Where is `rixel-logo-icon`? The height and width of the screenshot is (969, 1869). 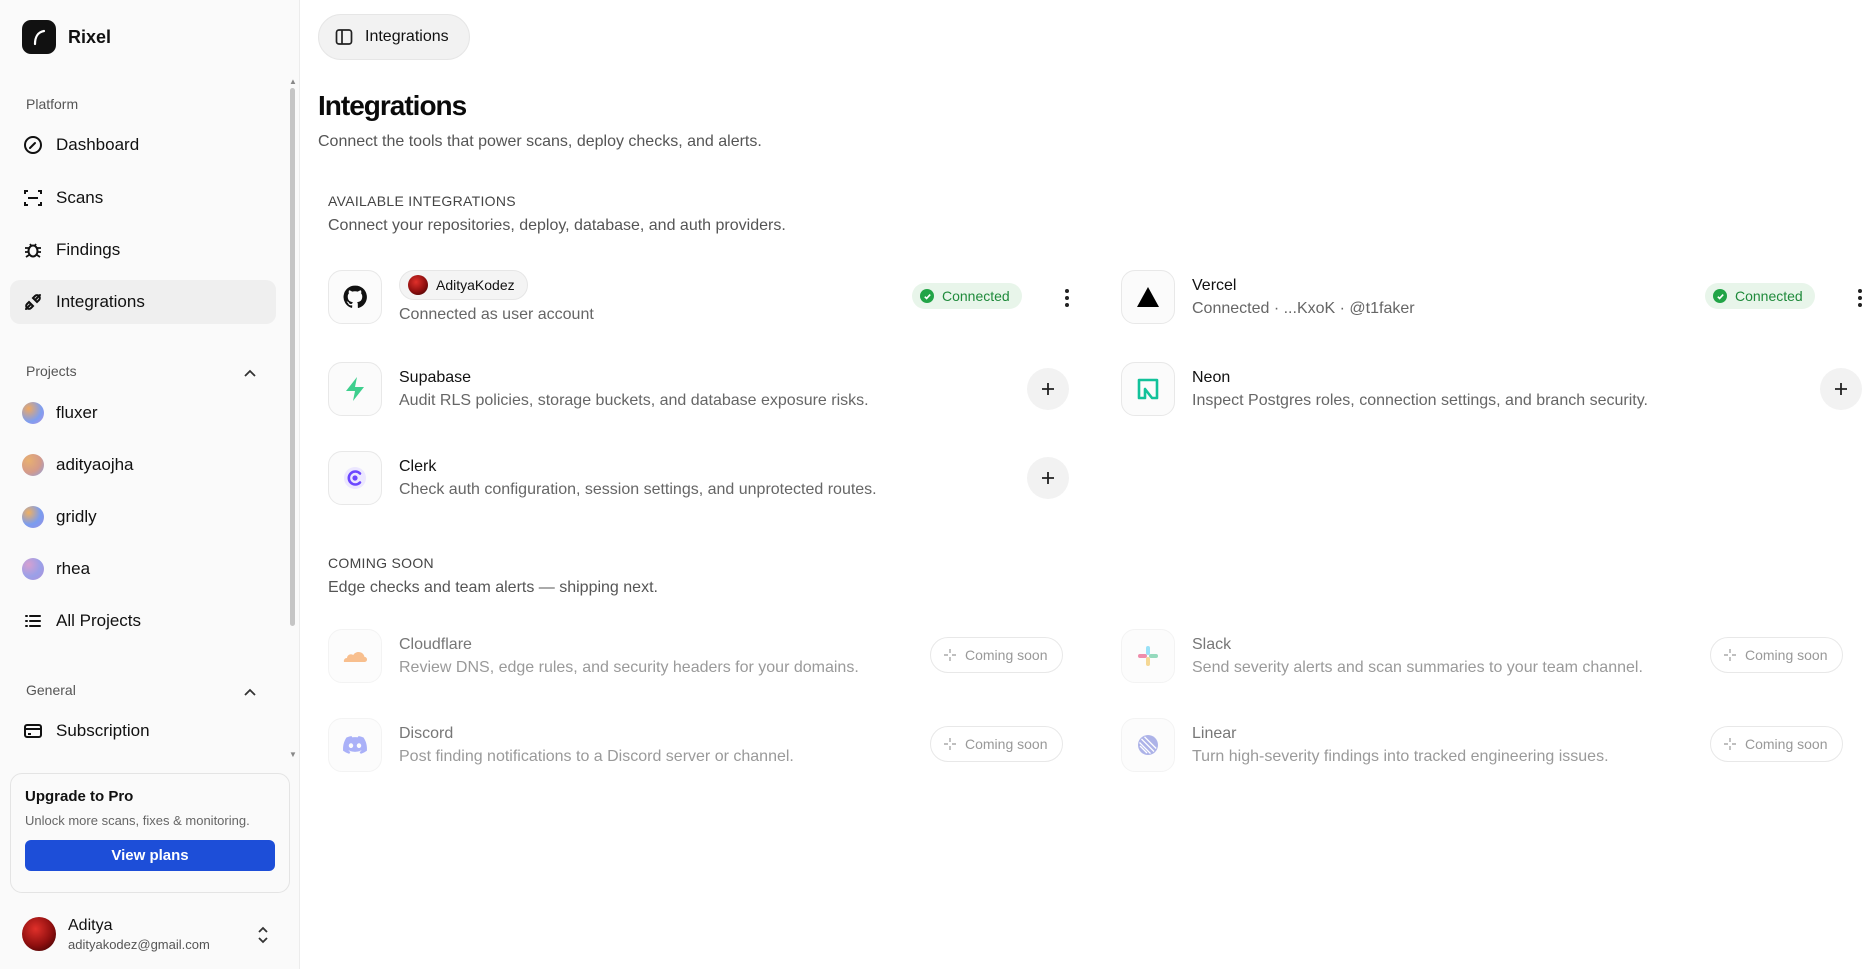 rixel-logo-icon is located at coordinates (39, 37).